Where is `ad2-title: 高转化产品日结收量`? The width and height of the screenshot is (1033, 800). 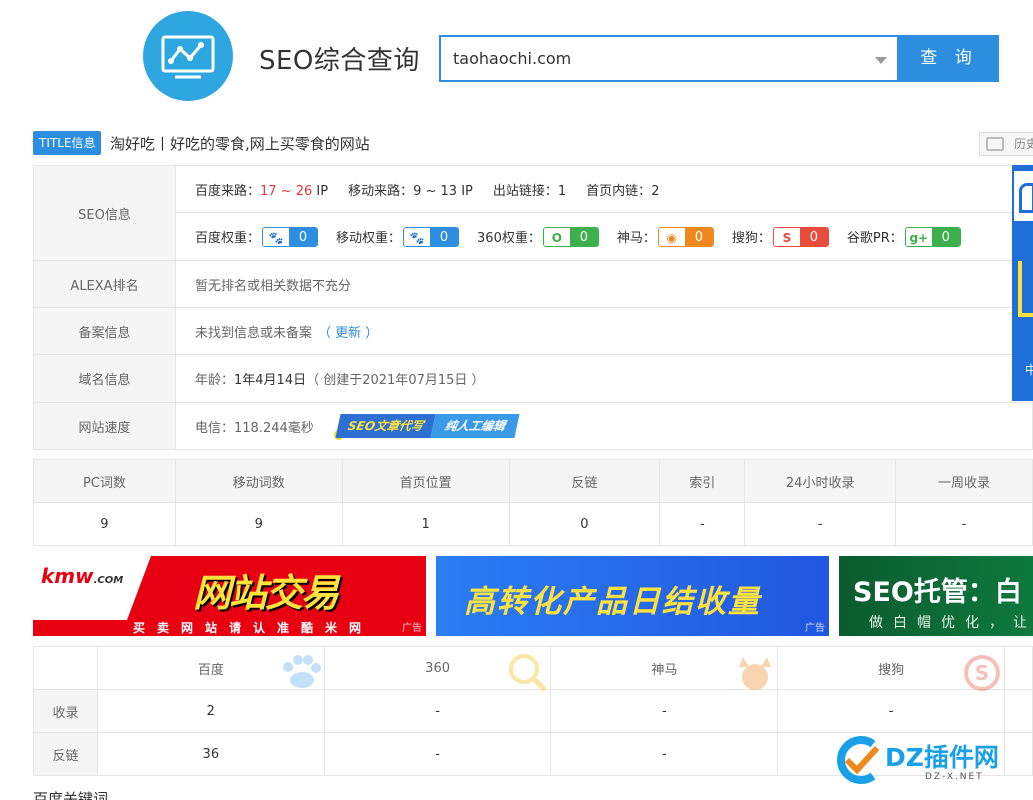
ad2-title: 高转化产品日结收量 is located at coordinates (612, 602).